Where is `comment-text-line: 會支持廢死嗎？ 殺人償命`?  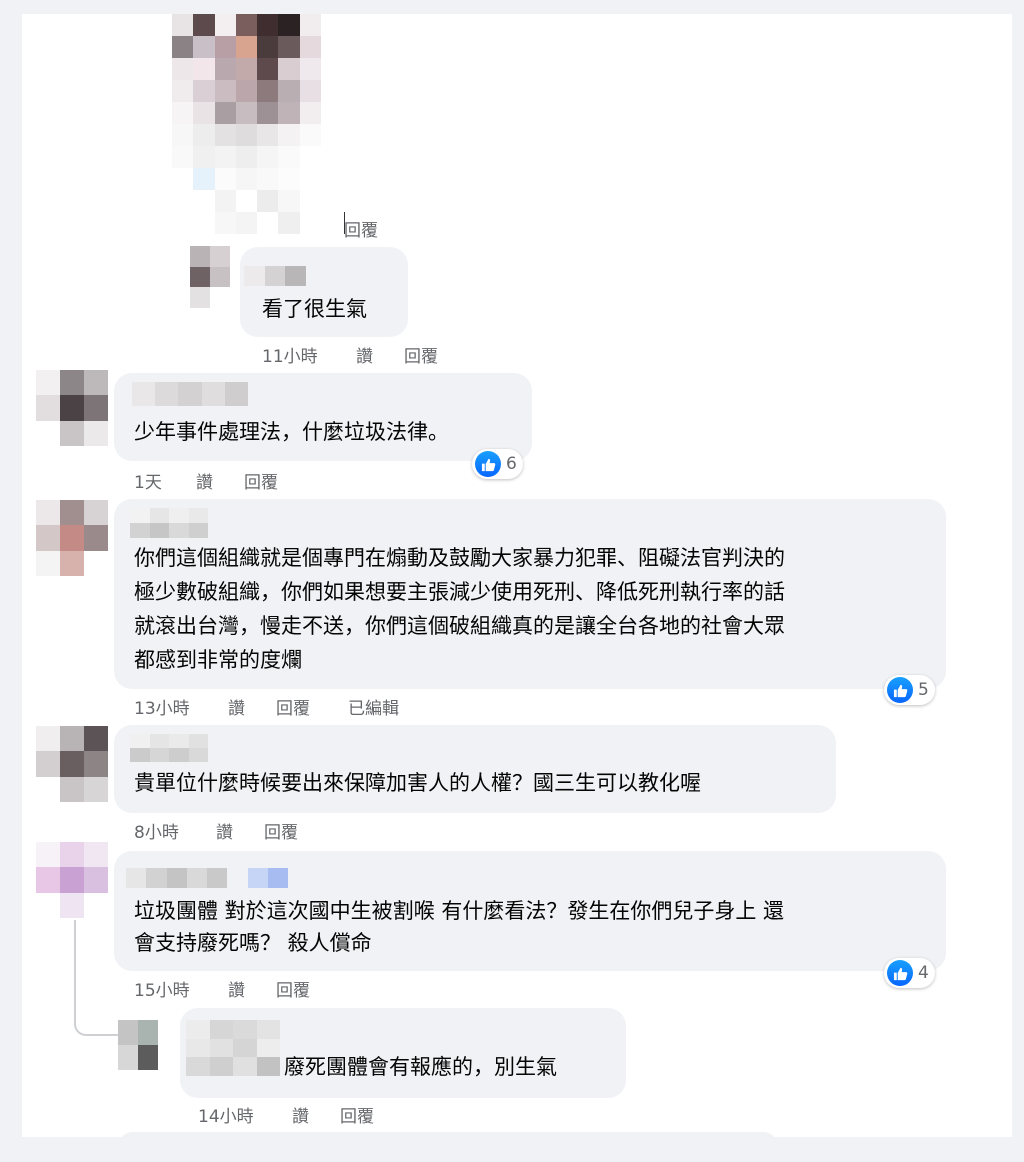 comment-text-line: 會支持廢死嗎？ 殺人償命 is located at coordinates (253, 943).